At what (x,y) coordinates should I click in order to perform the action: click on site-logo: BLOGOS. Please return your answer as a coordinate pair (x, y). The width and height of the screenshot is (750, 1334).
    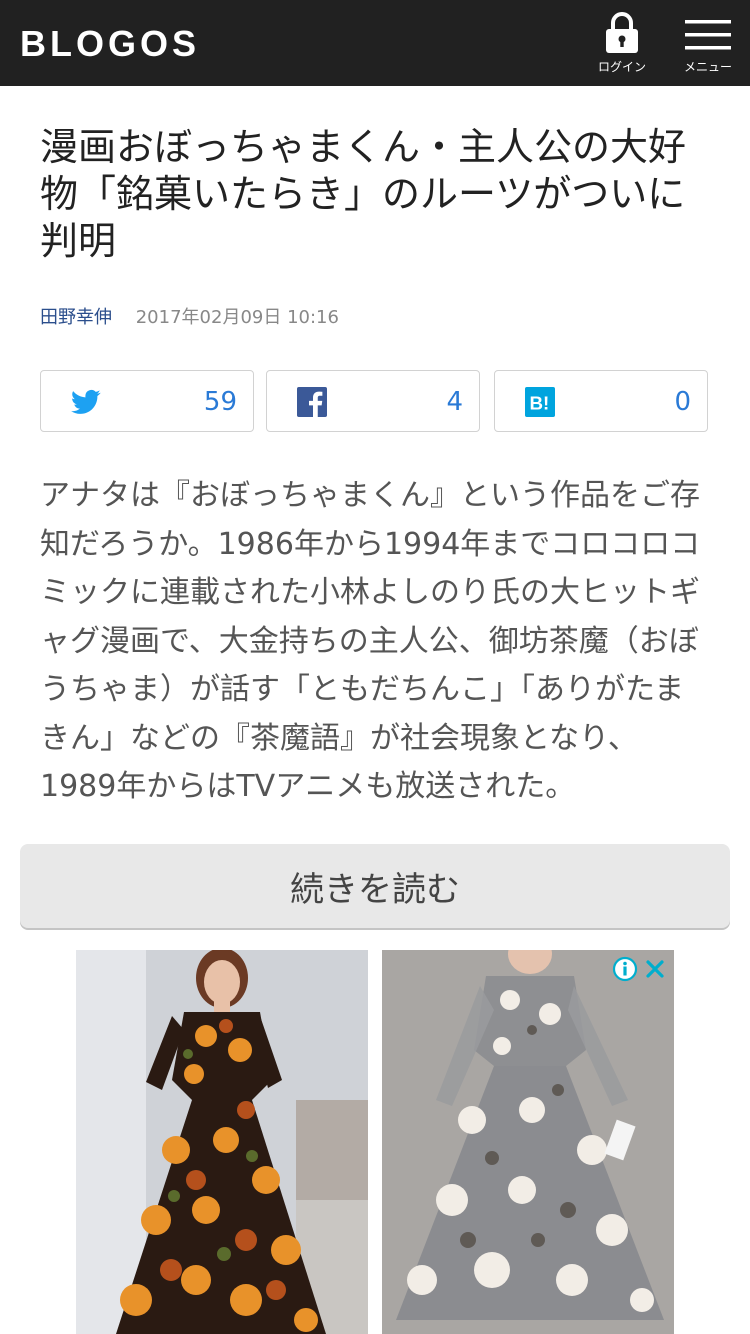
    Looking at the image, I should click on (110, 44).